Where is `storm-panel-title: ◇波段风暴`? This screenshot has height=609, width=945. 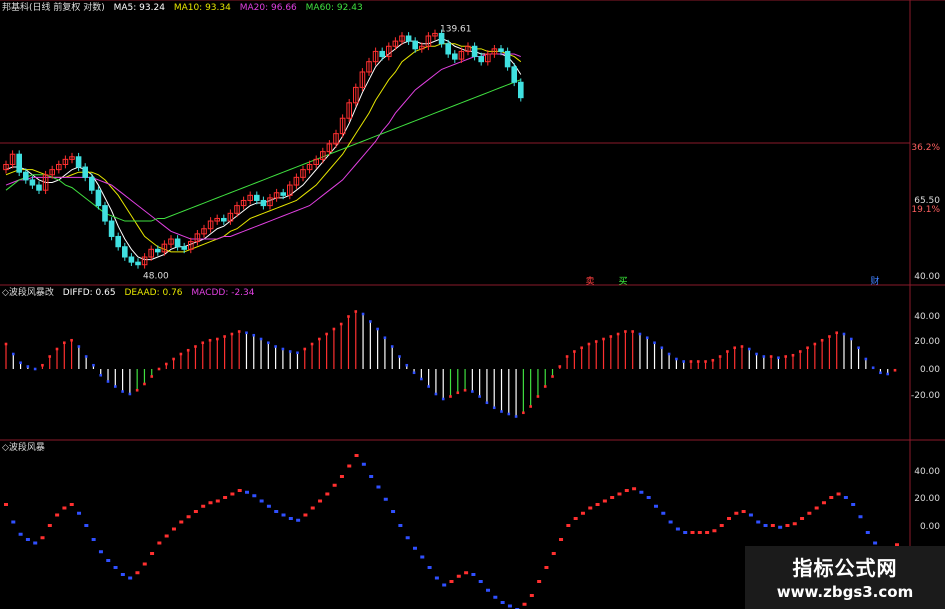 storm-panel-title: ◇波段风暴 is located at coordinates (23, 448).